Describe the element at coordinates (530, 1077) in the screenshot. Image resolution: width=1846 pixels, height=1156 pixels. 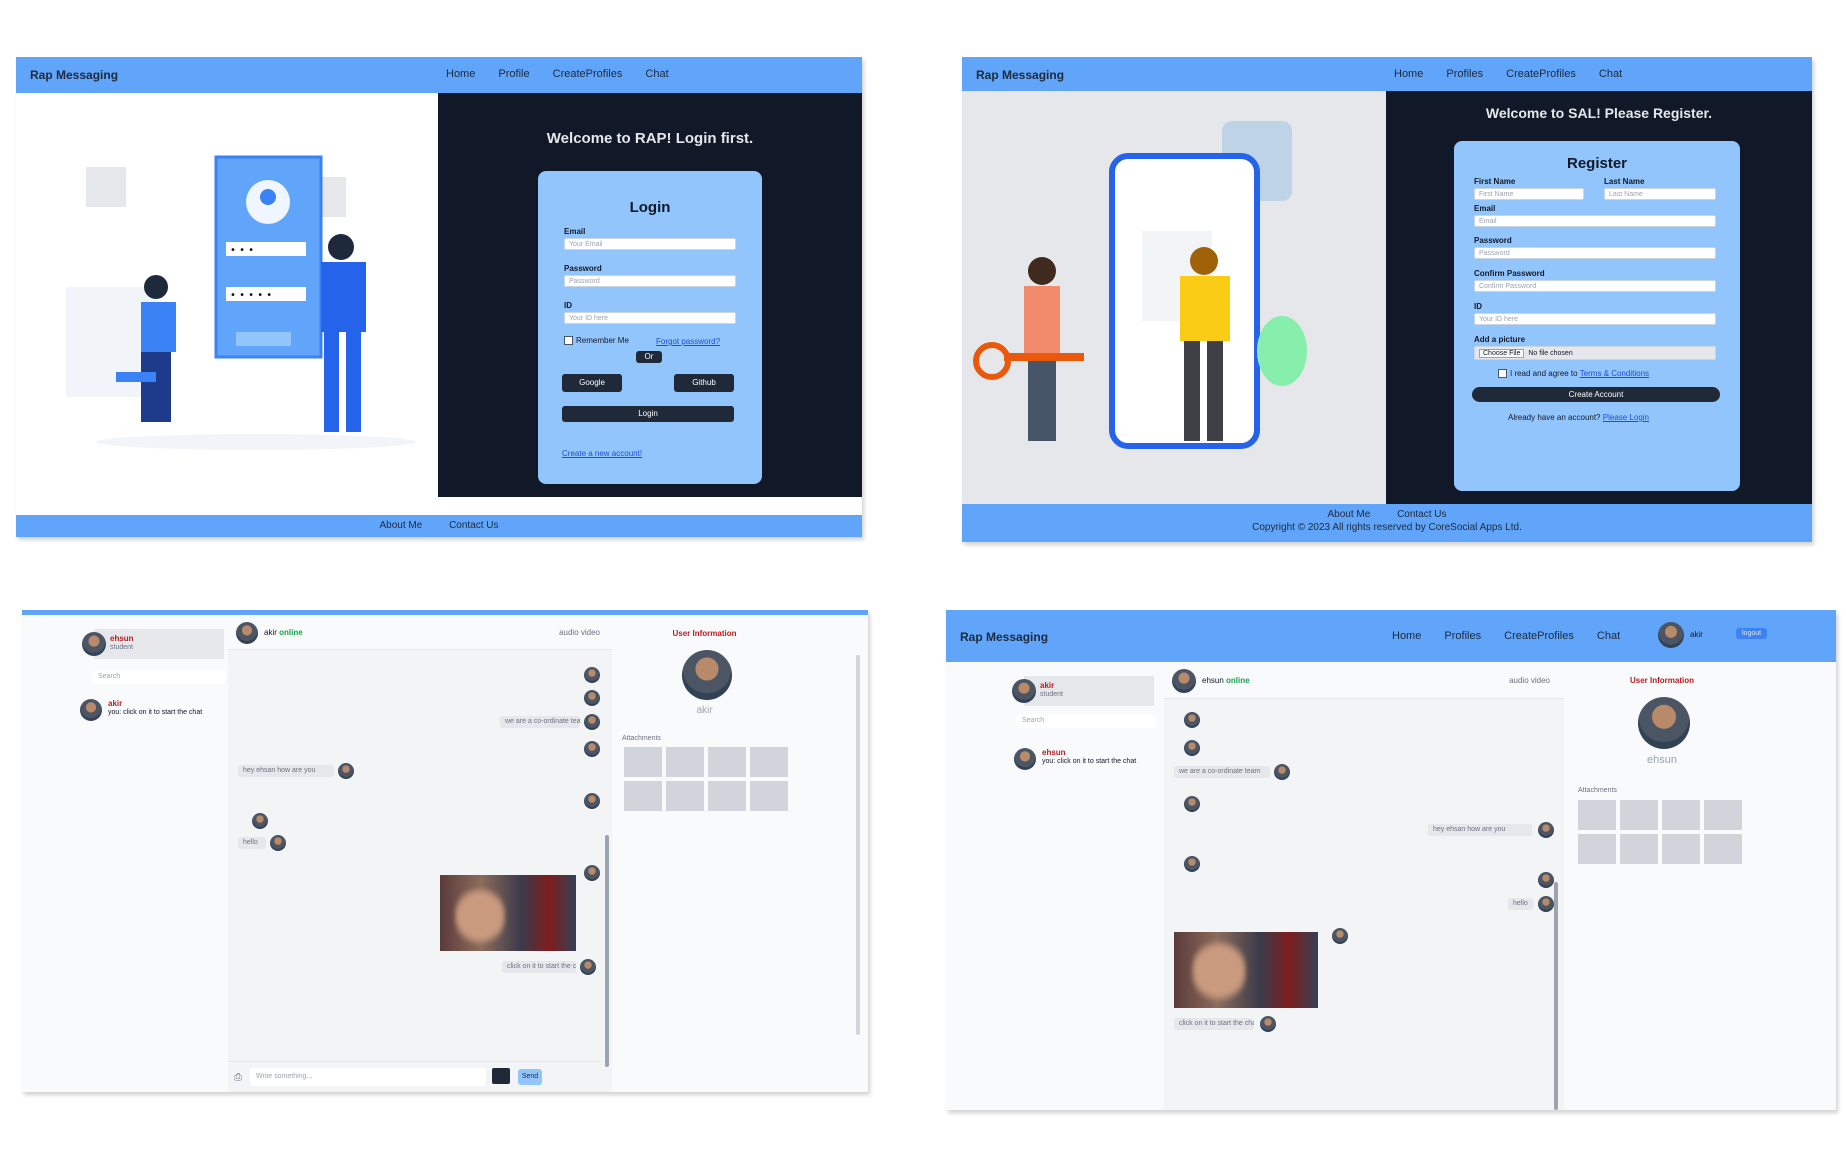
I see `send-button: Send` at that location.